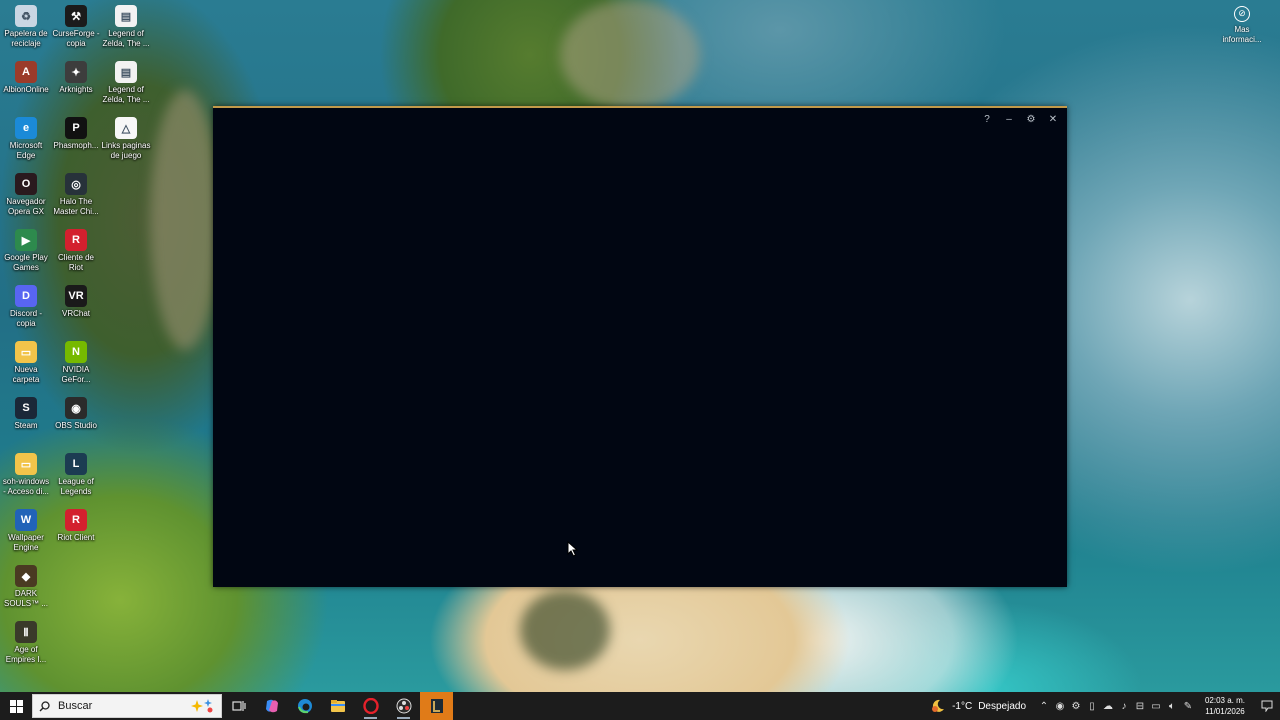 Image resolution: width=1280 pixels, height=720 pixels. I want to click on notifications-button, so click(1267, 706).